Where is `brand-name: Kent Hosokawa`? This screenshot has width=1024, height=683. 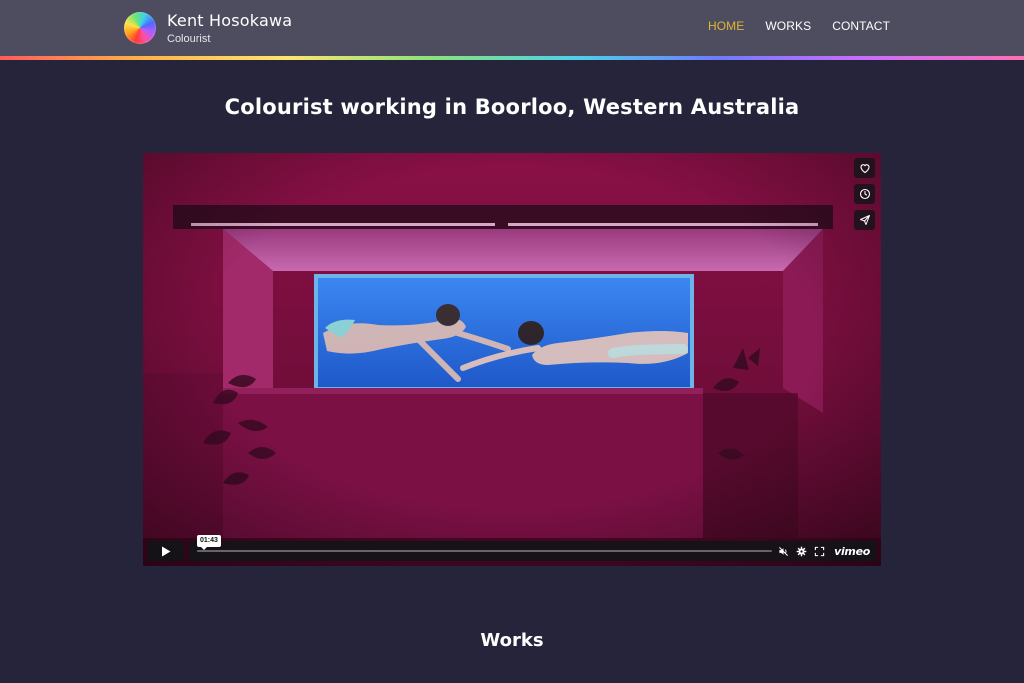
brand-name: Kent Hosokawa is located at coordinates (229, 20).